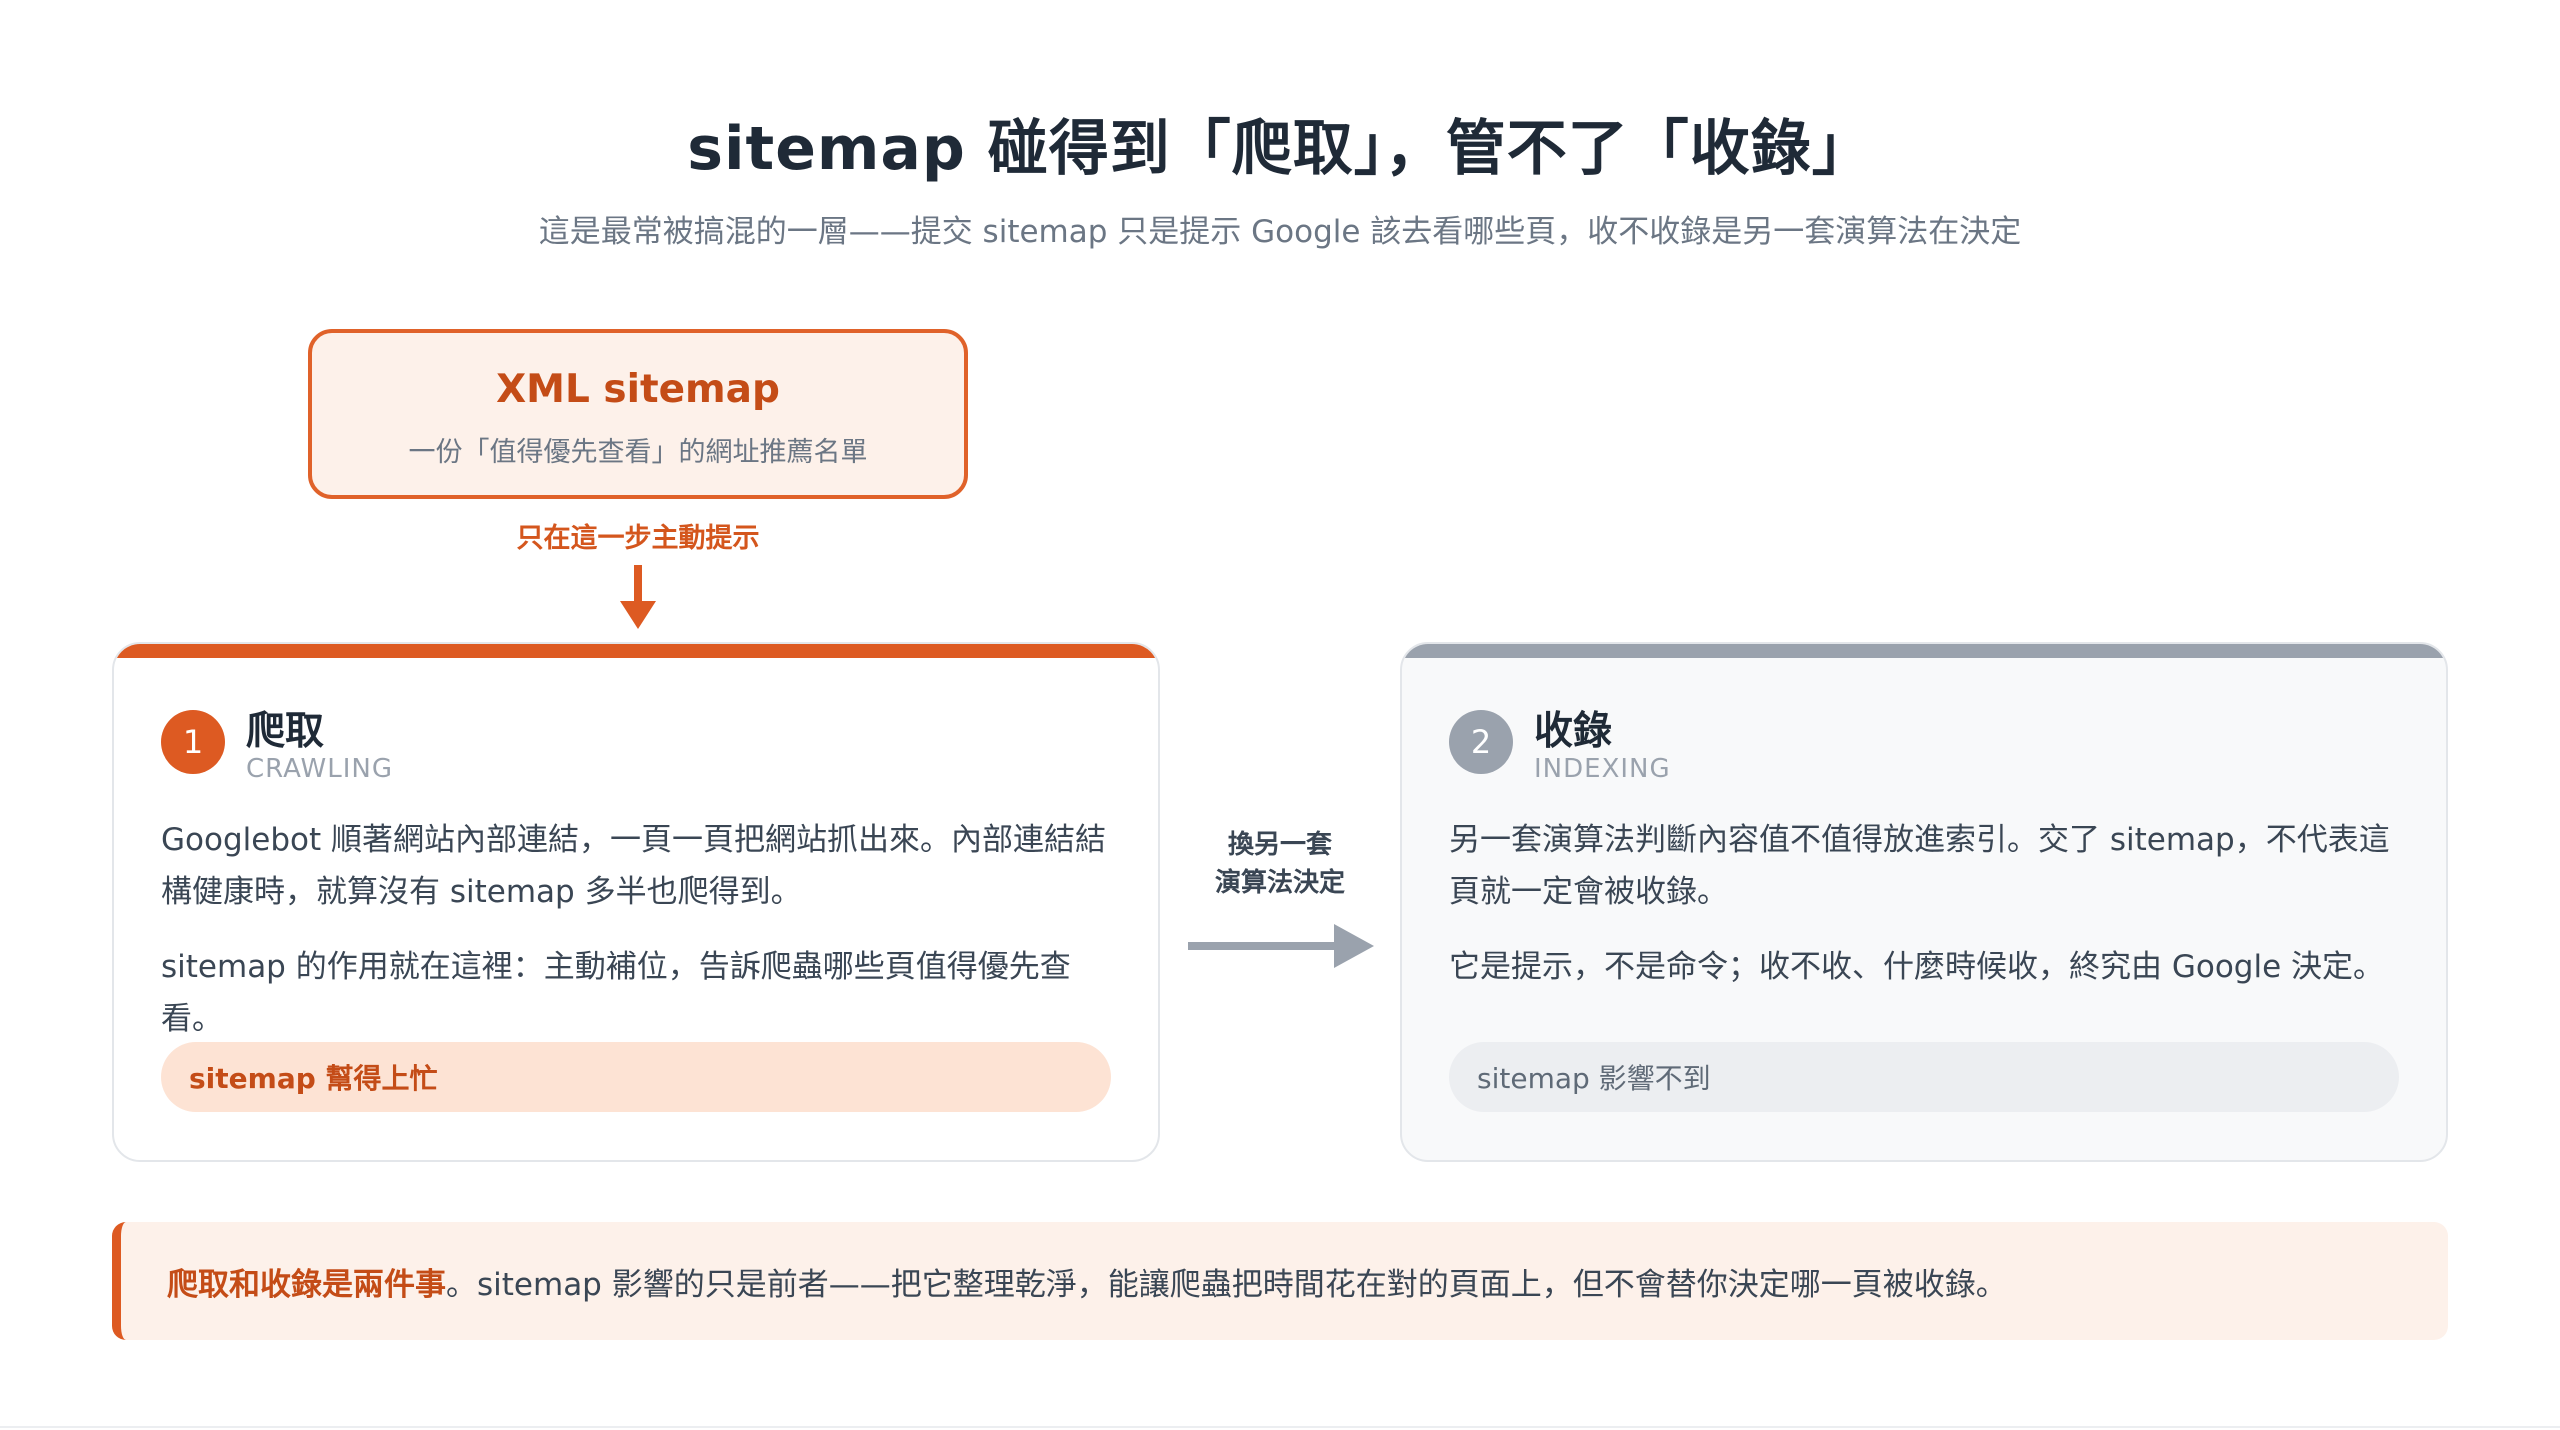 This screenshot has height=1430, width=2560. Describe the element at coordinates (1279, 845) in the screenshot. I see `connector-label-line: 換另一套` at that location.